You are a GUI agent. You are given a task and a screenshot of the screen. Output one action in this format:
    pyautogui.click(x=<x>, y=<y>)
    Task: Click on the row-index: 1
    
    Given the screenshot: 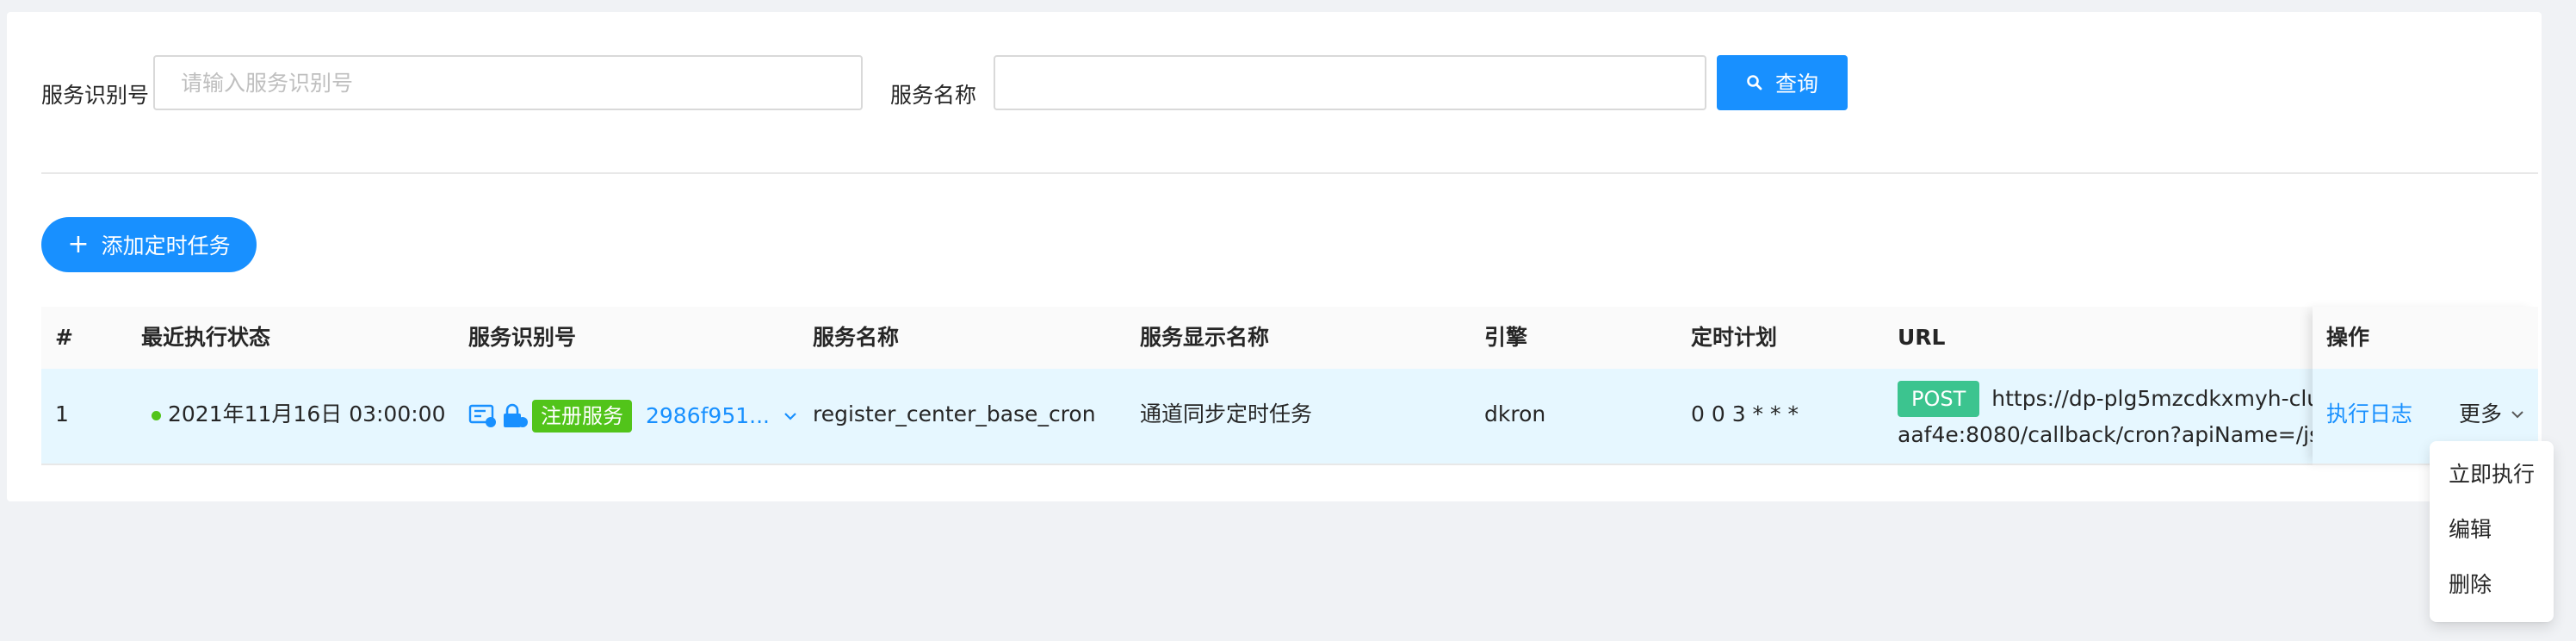 What is the action you would take?
    pyautogui.click(x=62, y=413)
    